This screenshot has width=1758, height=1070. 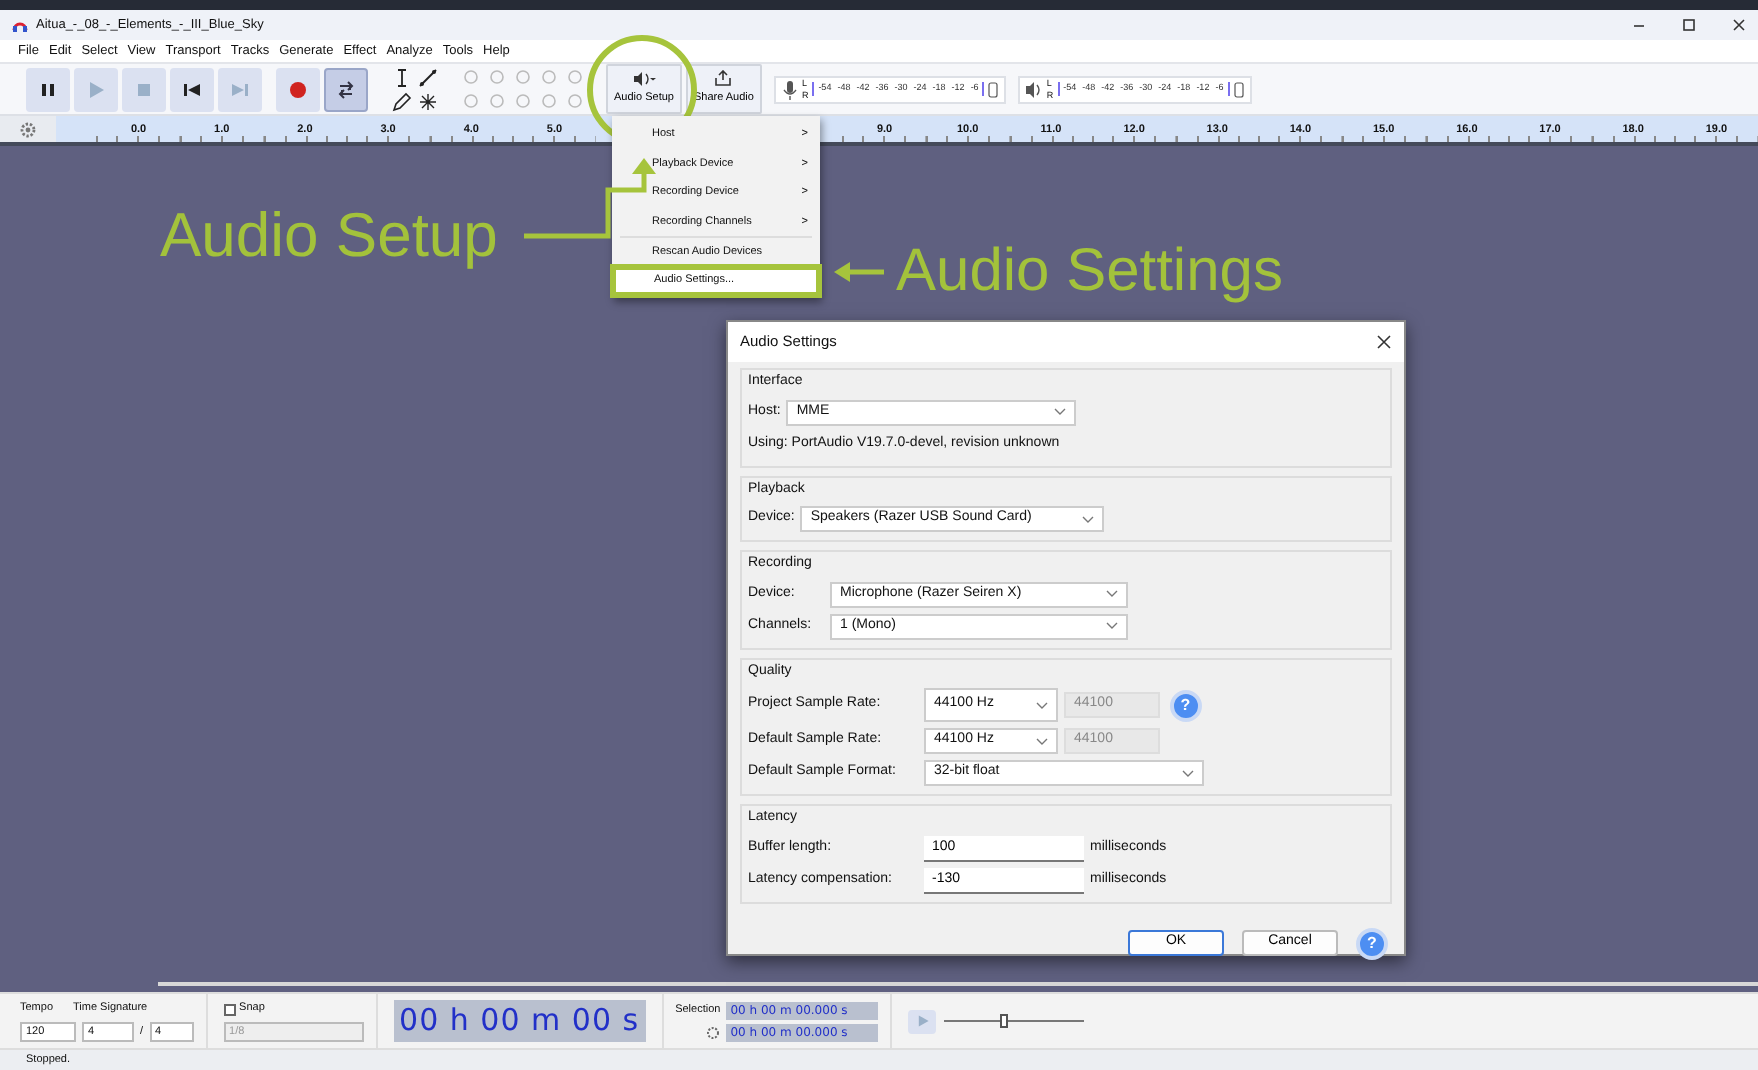 What do you see at coordinates (723, 78) in the screenshot?
I see `share-icon` at bounding box center [723, 78].